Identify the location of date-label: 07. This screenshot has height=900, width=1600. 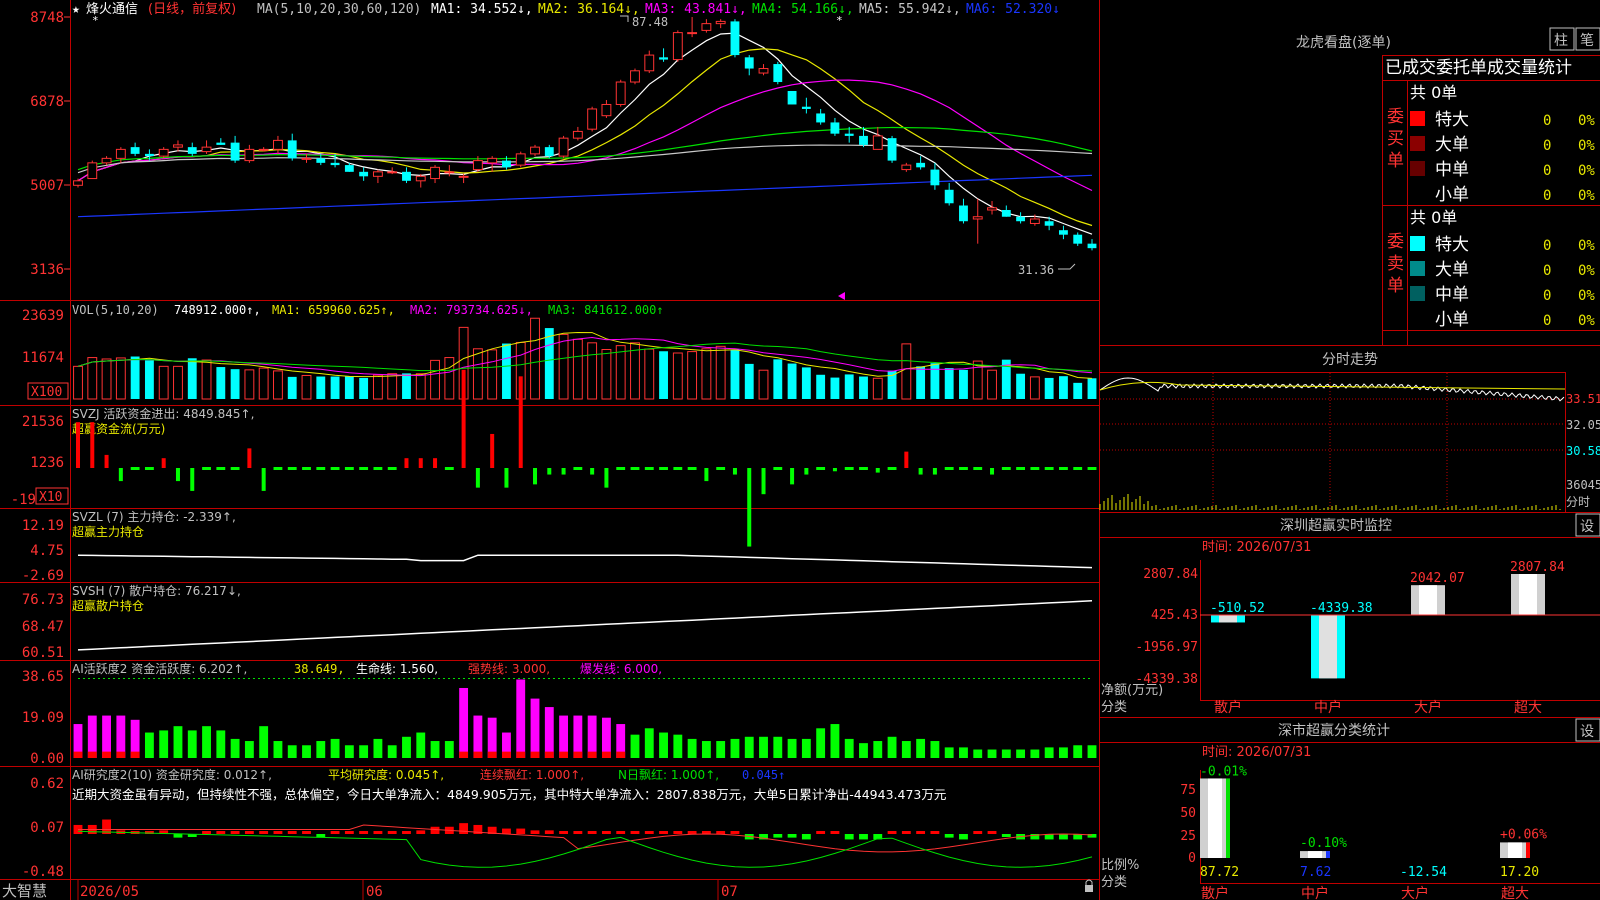
(729, 892).